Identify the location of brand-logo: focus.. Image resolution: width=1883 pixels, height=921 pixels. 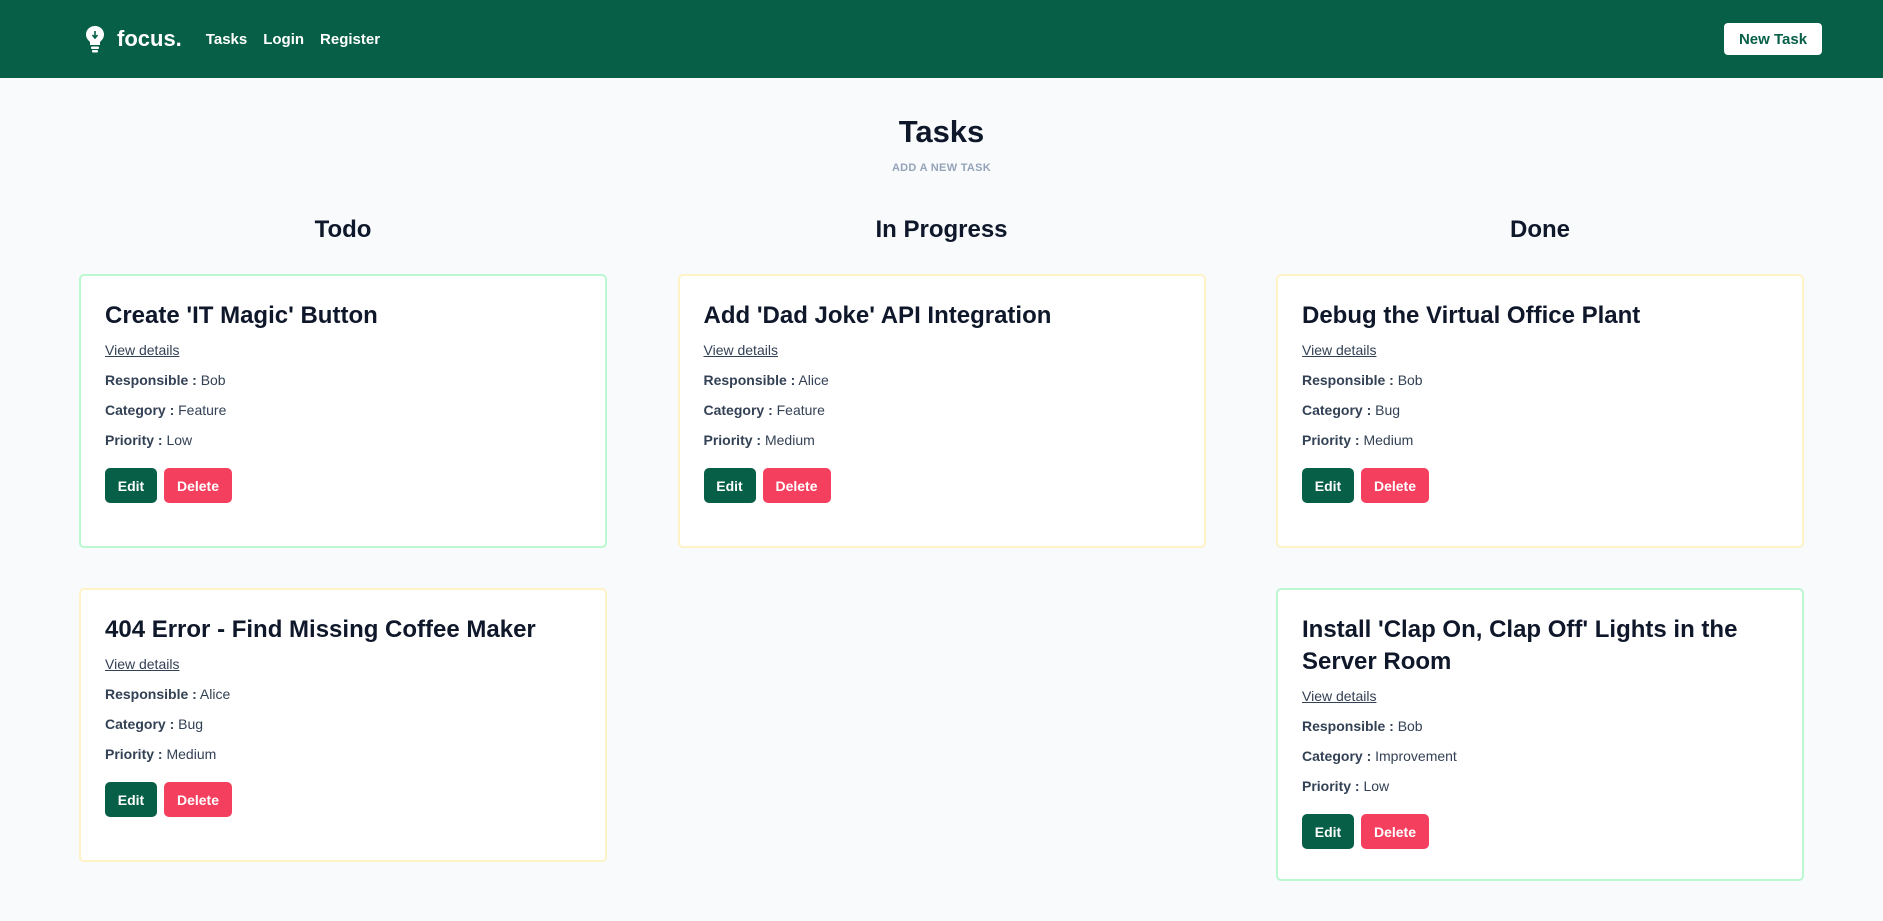
(132, 39).